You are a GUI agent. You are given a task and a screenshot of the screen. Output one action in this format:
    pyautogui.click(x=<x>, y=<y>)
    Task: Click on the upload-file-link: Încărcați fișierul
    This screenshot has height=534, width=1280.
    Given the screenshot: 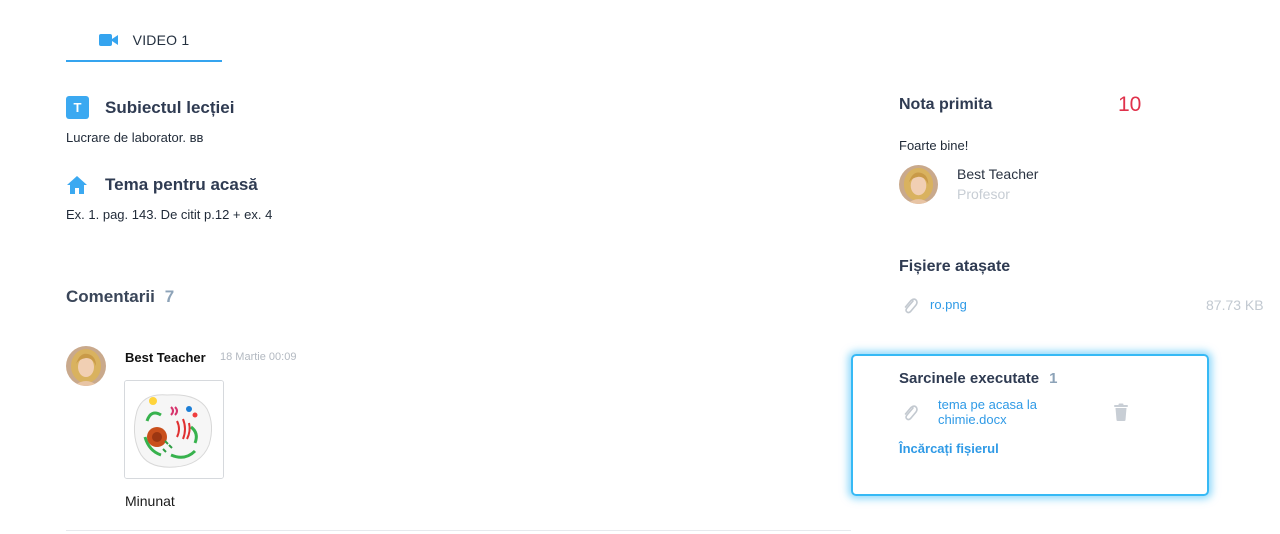 What is the action you would take?
    pyautogui.click(x=949, y=448)
    